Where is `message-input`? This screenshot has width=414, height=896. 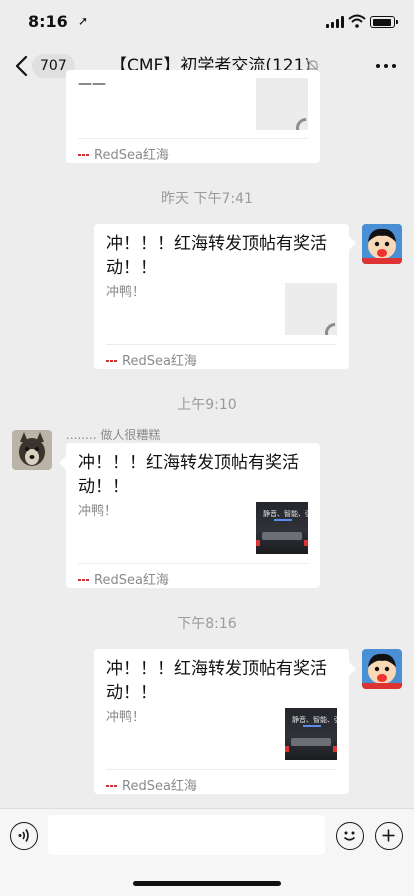
message-input is located at coordinates (186, 835).